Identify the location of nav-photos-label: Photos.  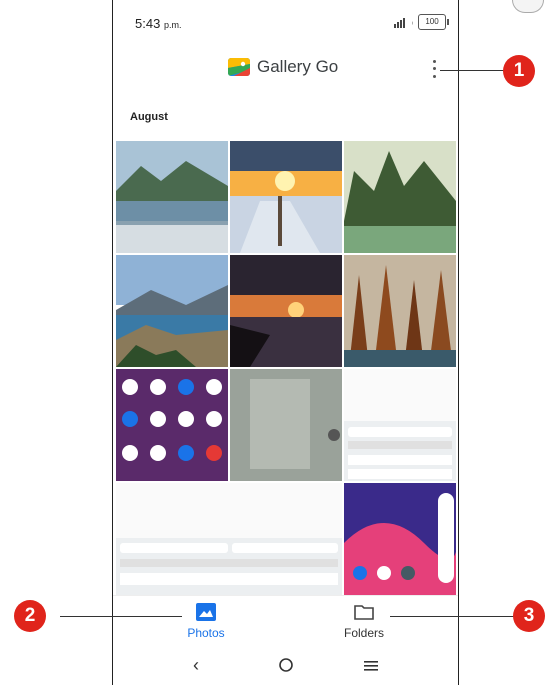
(206, 633).